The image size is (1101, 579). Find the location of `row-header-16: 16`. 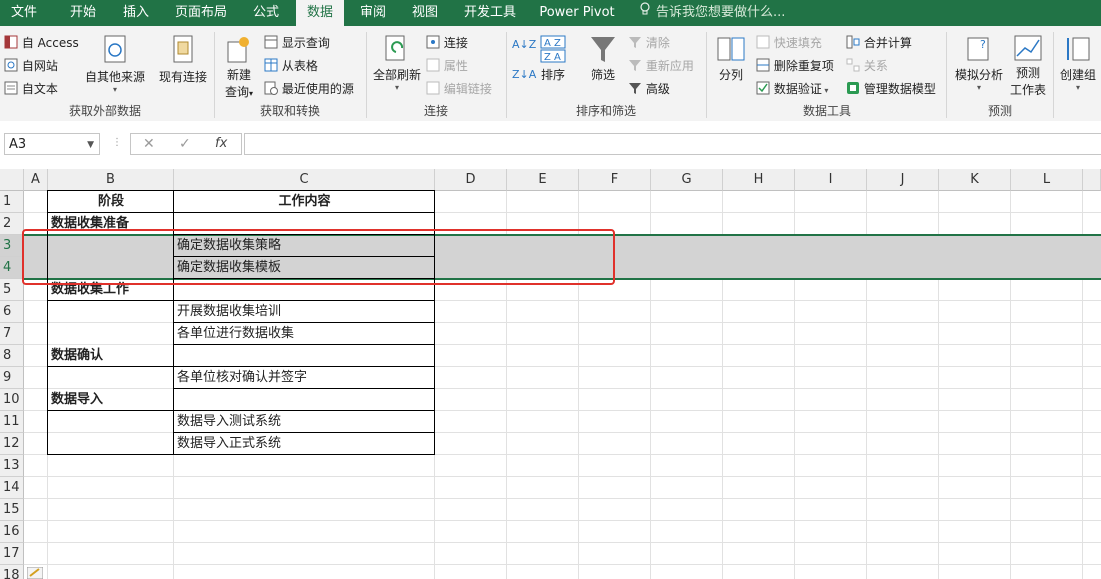

row-header-16: 16 is located at coordinates (12, 532).